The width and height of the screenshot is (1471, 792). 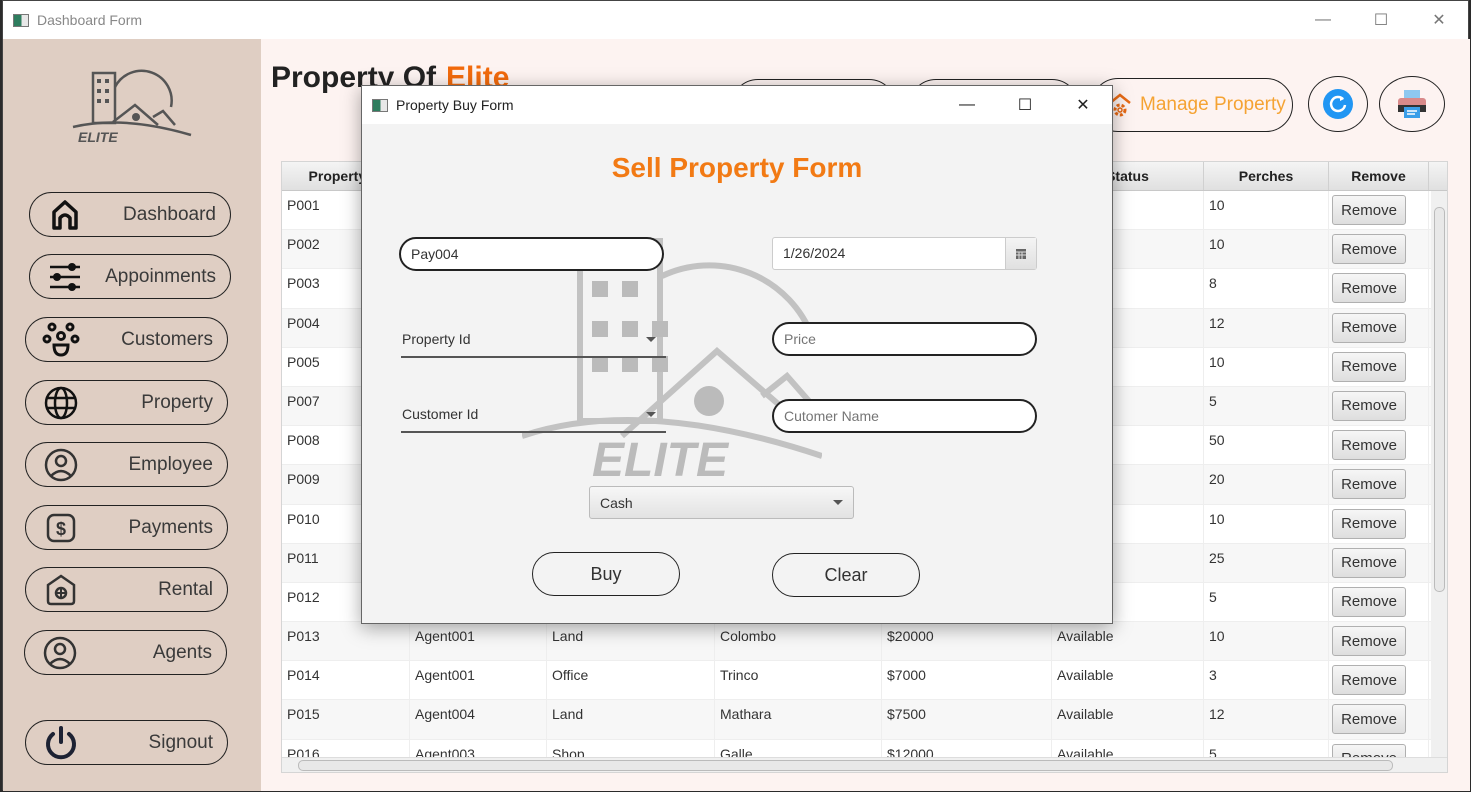 What do you see at coordinates (798, 680) in the screenshot?
I see `table-cell: Trinco` at bounding box center [798, 680].